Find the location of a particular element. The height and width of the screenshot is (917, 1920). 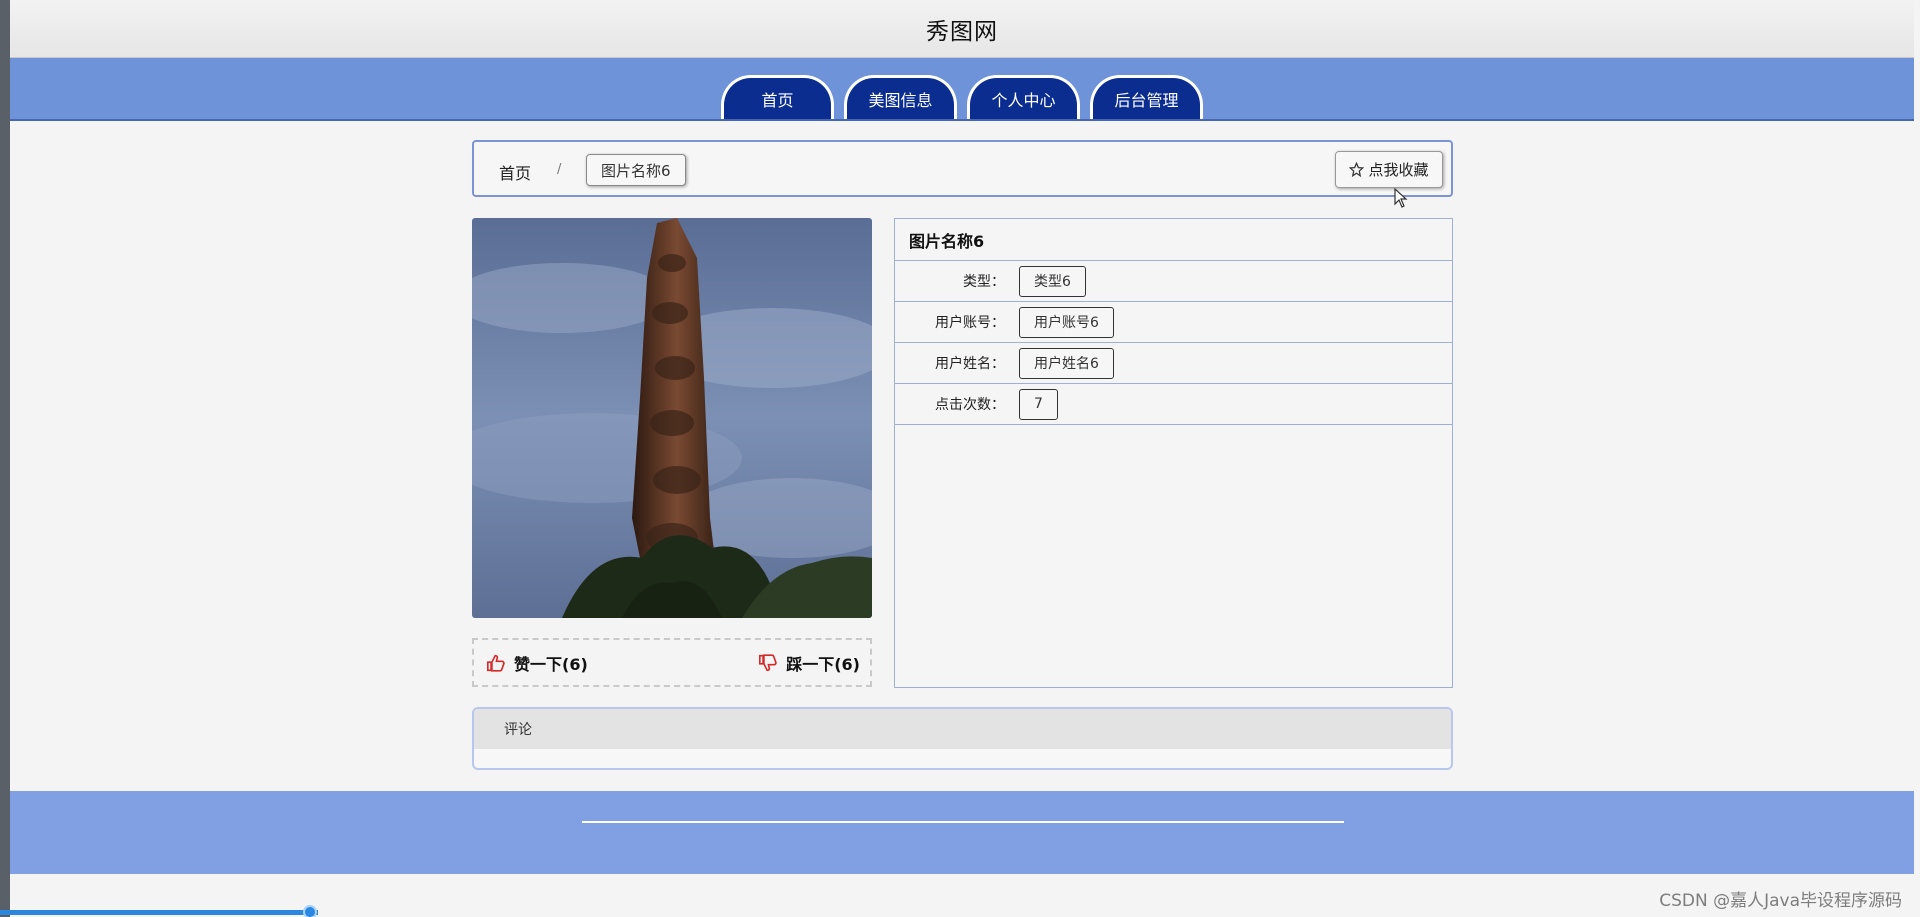

dislike-button: 踩一下(6) is located at coordinates (809, 663).